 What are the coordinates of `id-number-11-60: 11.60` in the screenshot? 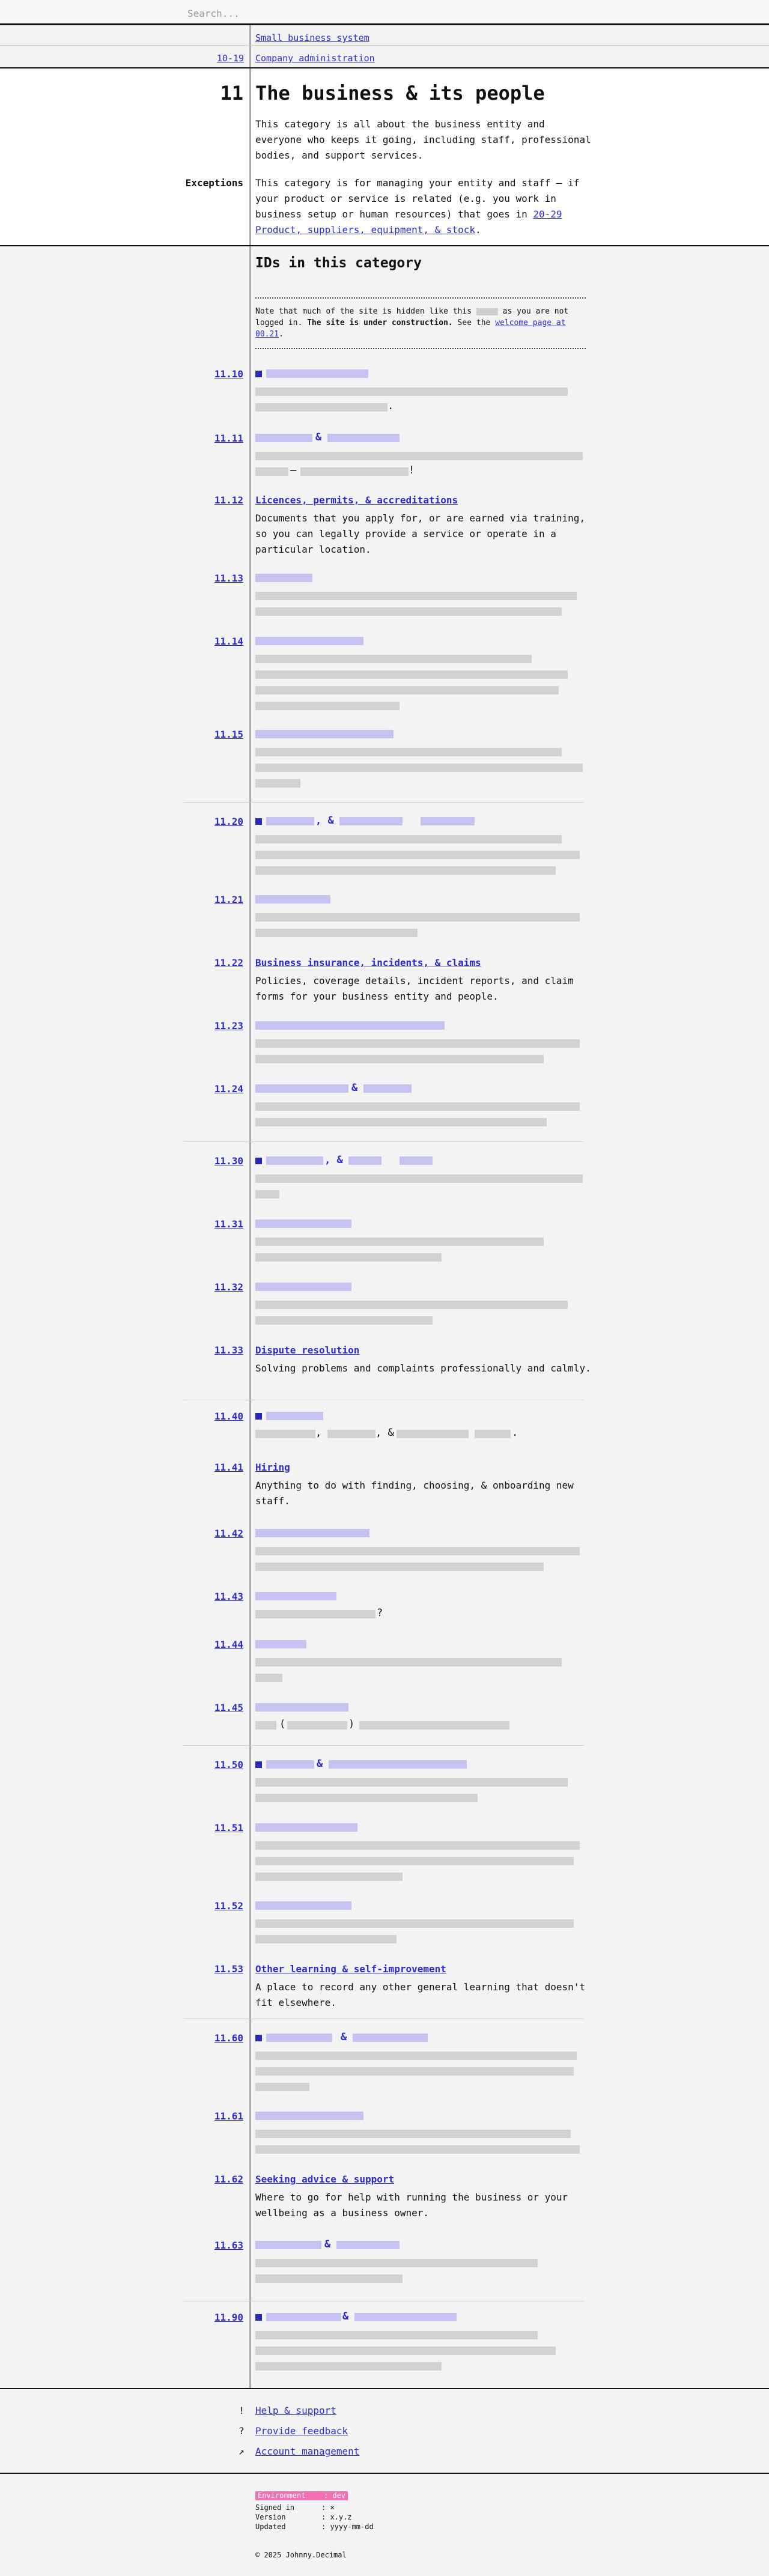 It's located at (211, 2039).